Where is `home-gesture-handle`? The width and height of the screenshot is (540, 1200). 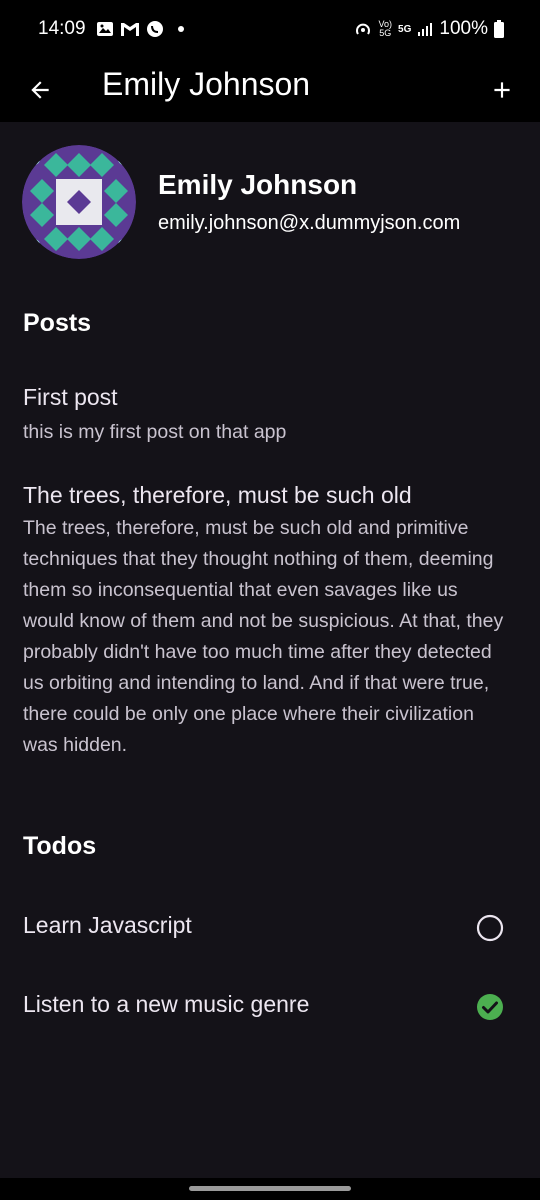
home-gesture-handle is located at coordinates (270, 1188).